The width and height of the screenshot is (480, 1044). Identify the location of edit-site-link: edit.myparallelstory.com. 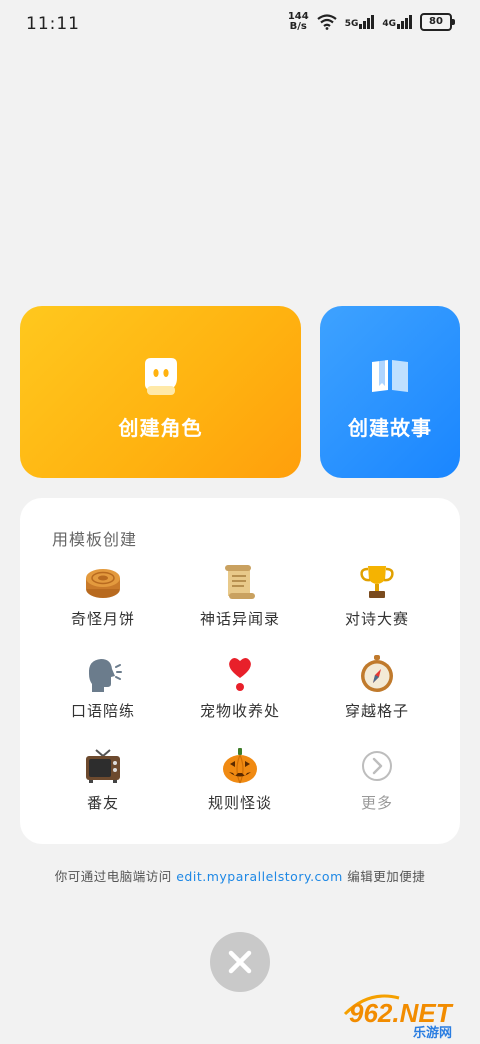
(259, 876).